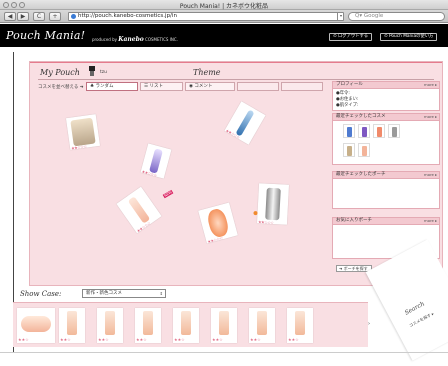  Describe the element at coordinates (206, 16) in the screenshot. I see `url-field: http://pouch.kanebo-cosmetics.jp/in` at that location.